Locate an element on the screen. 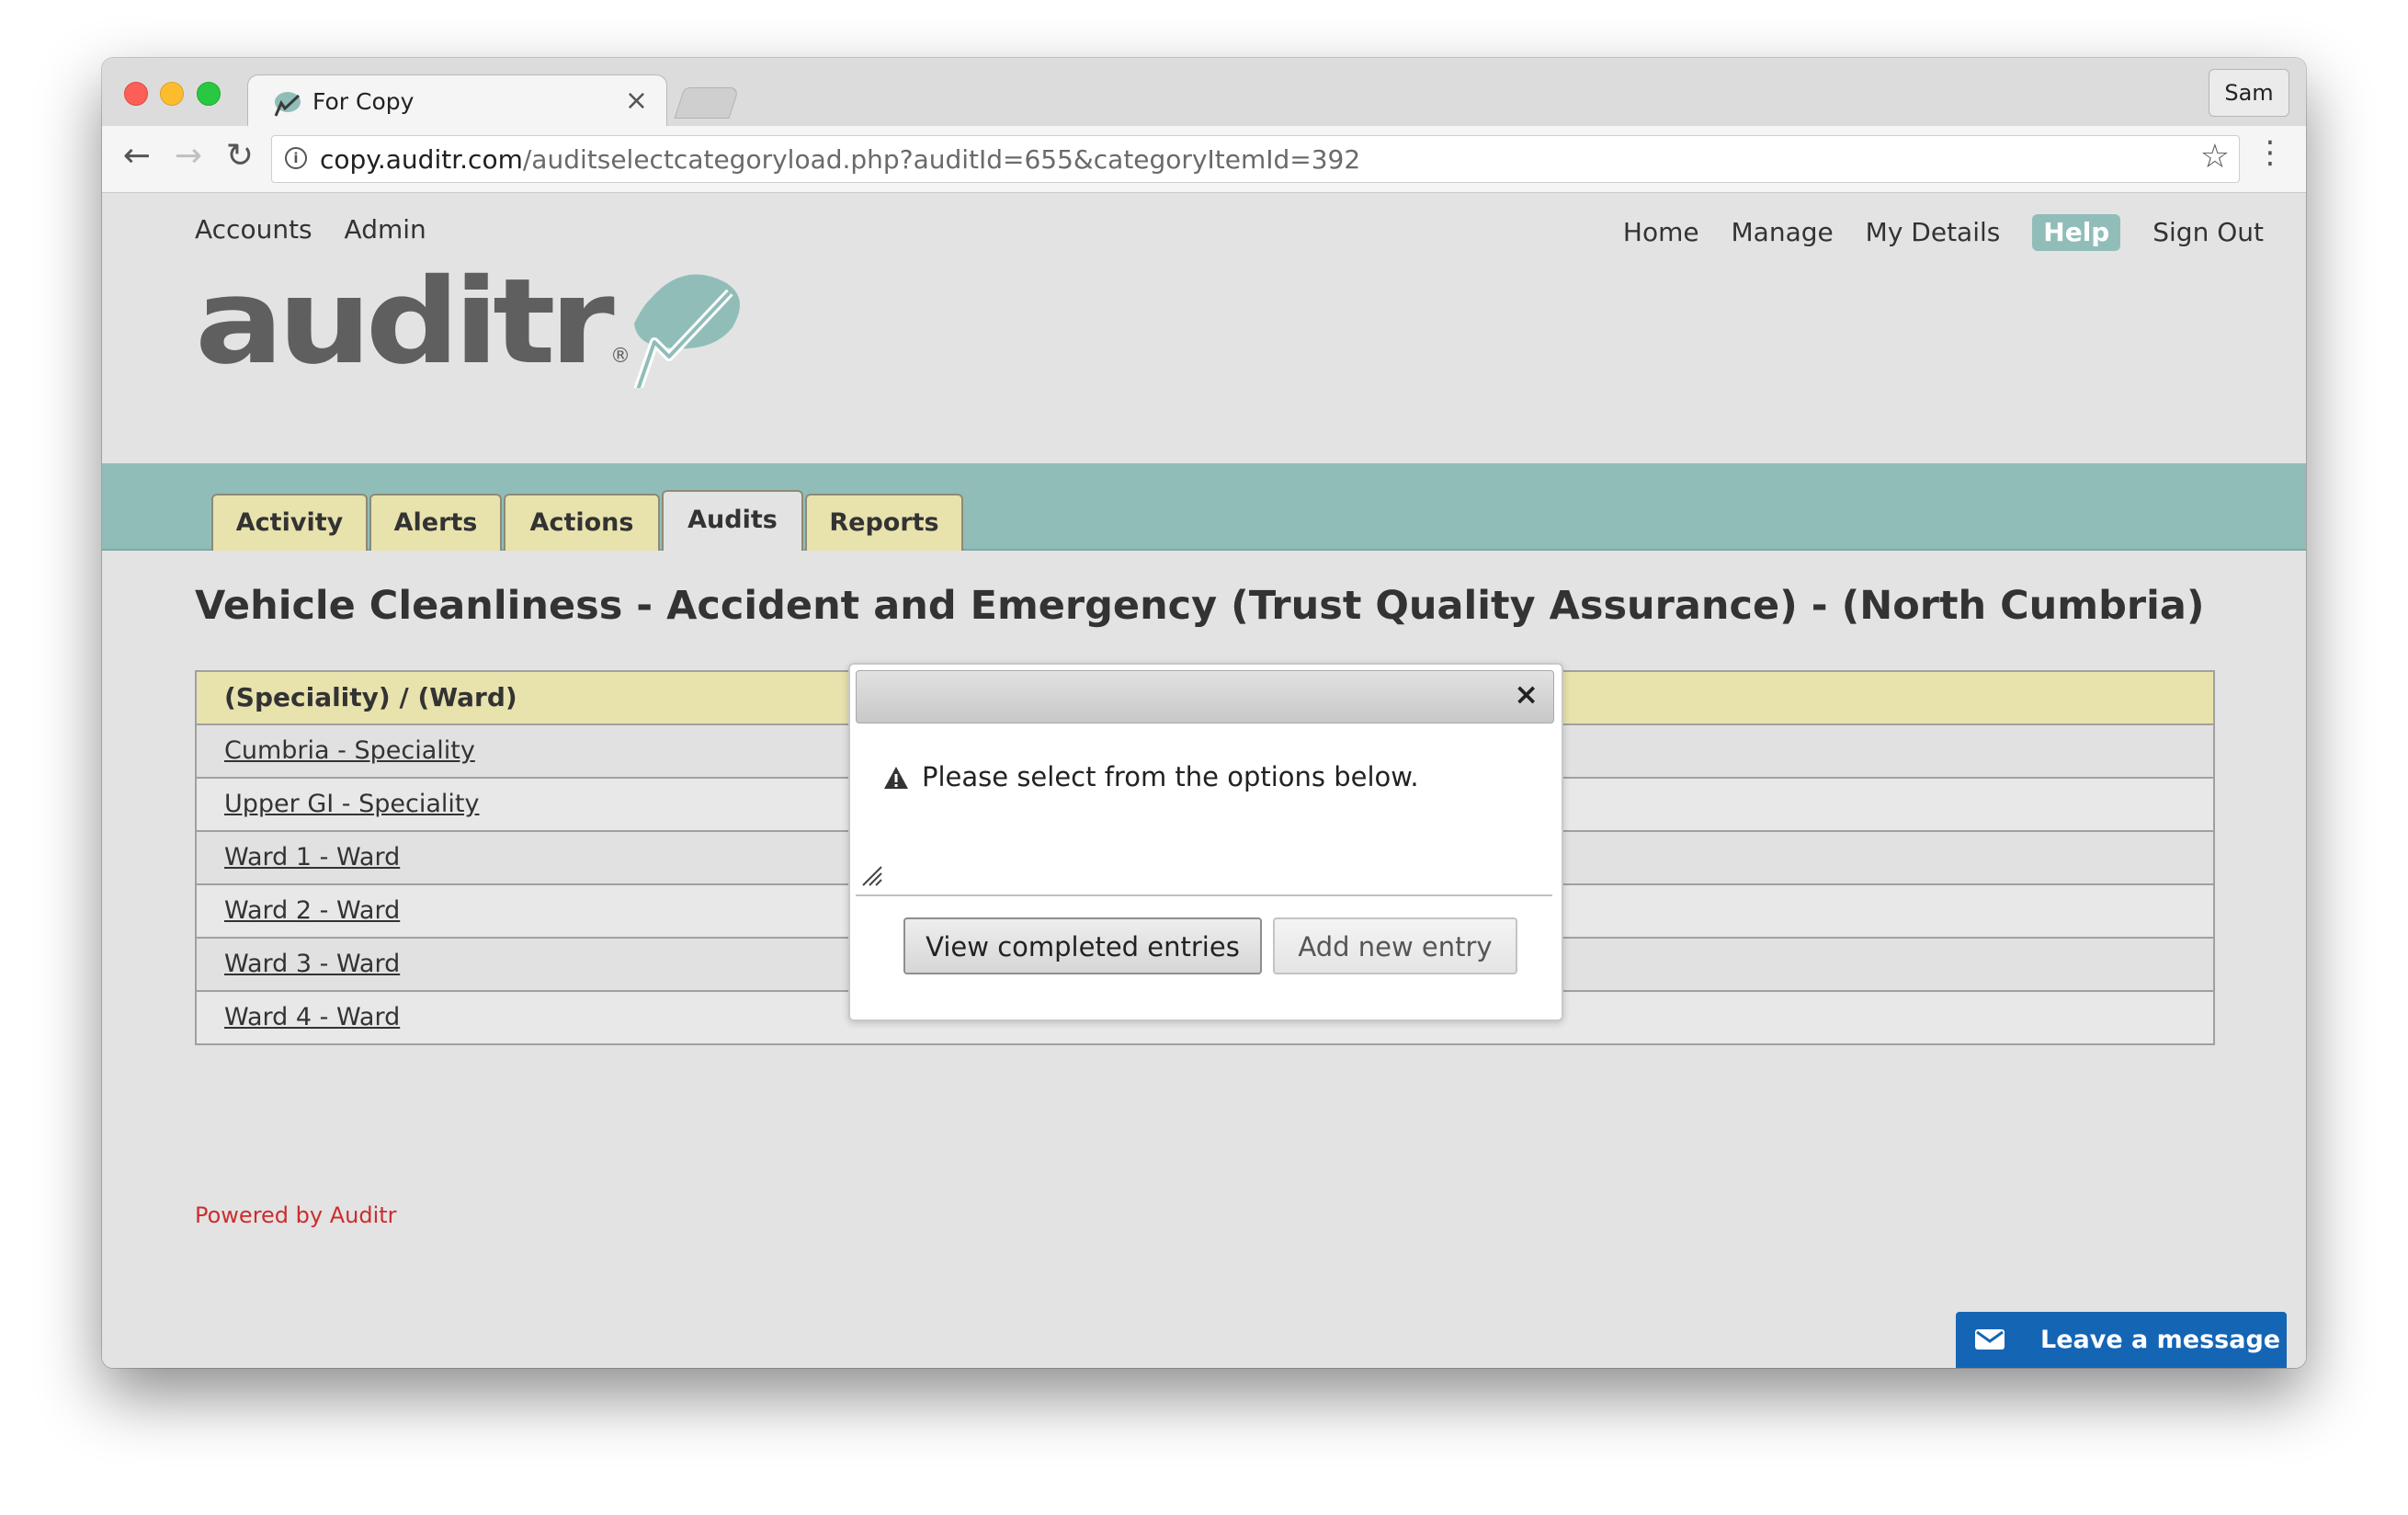 The image size is (2408, 1515). browser-menu-icon: ⋮ is located at coordinates (2270, 152).